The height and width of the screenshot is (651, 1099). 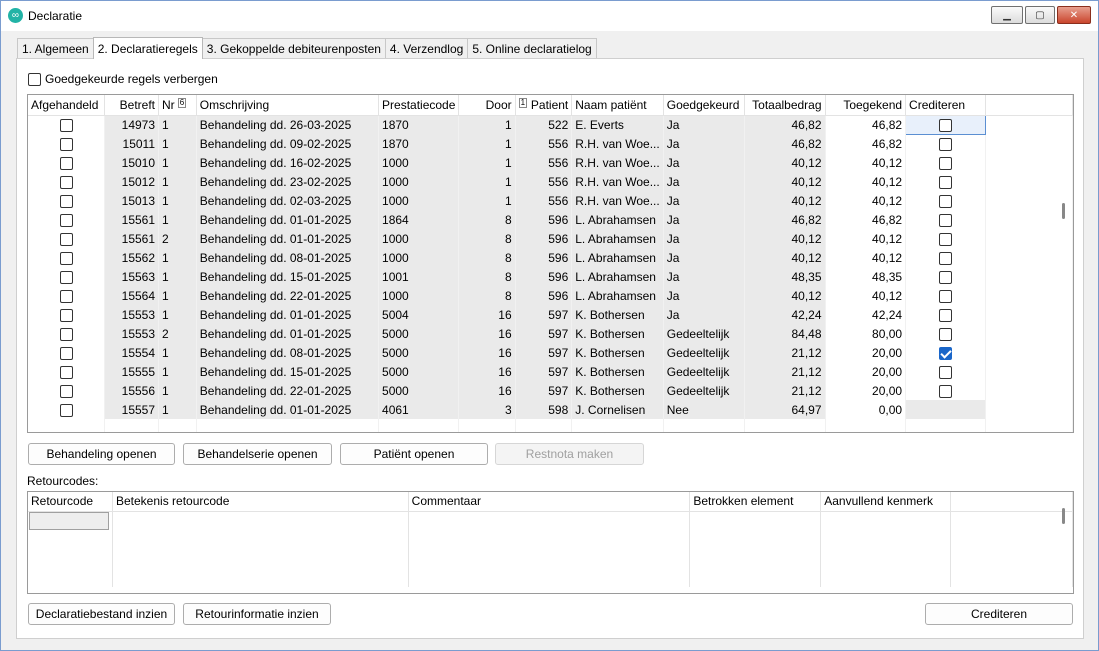 What do you see at coordinates (945, 105) in the screenshot?
I see `col-crediteren: Crediteren` at bounding box center [945, 105].